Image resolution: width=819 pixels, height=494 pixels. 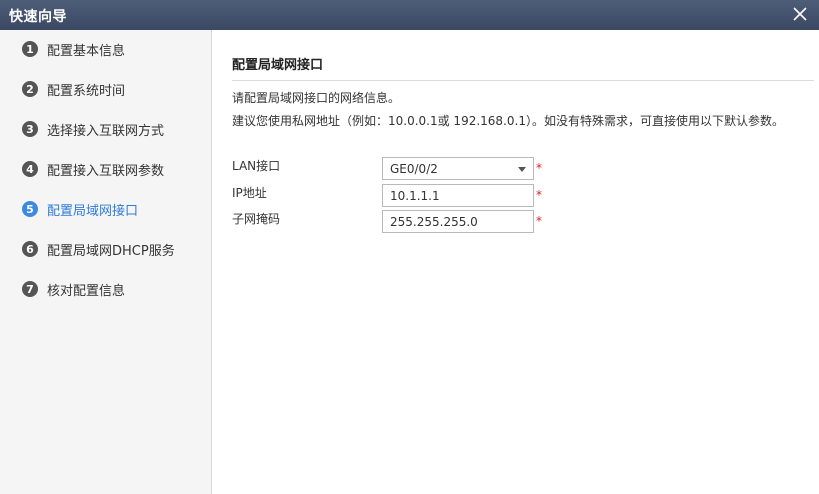 What do you see at coordinates (86, 291) in the screenshot?
I see `step-label: 核对配置信息` at bounding box center [86, 291].